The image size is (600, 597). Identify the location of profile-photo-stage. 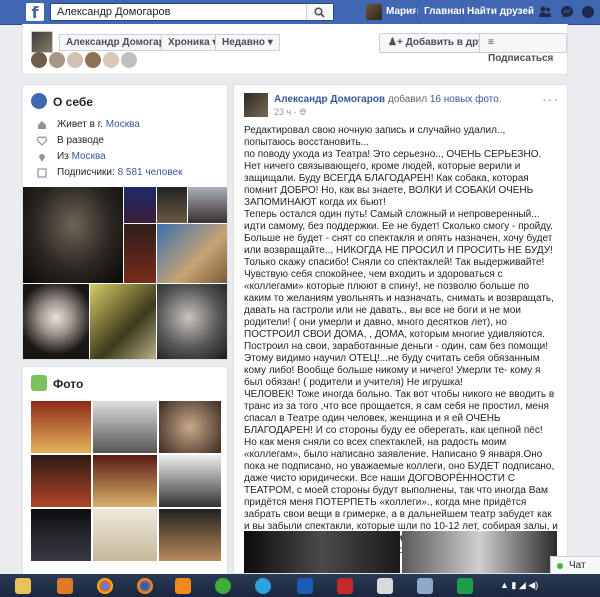
(140, 205).